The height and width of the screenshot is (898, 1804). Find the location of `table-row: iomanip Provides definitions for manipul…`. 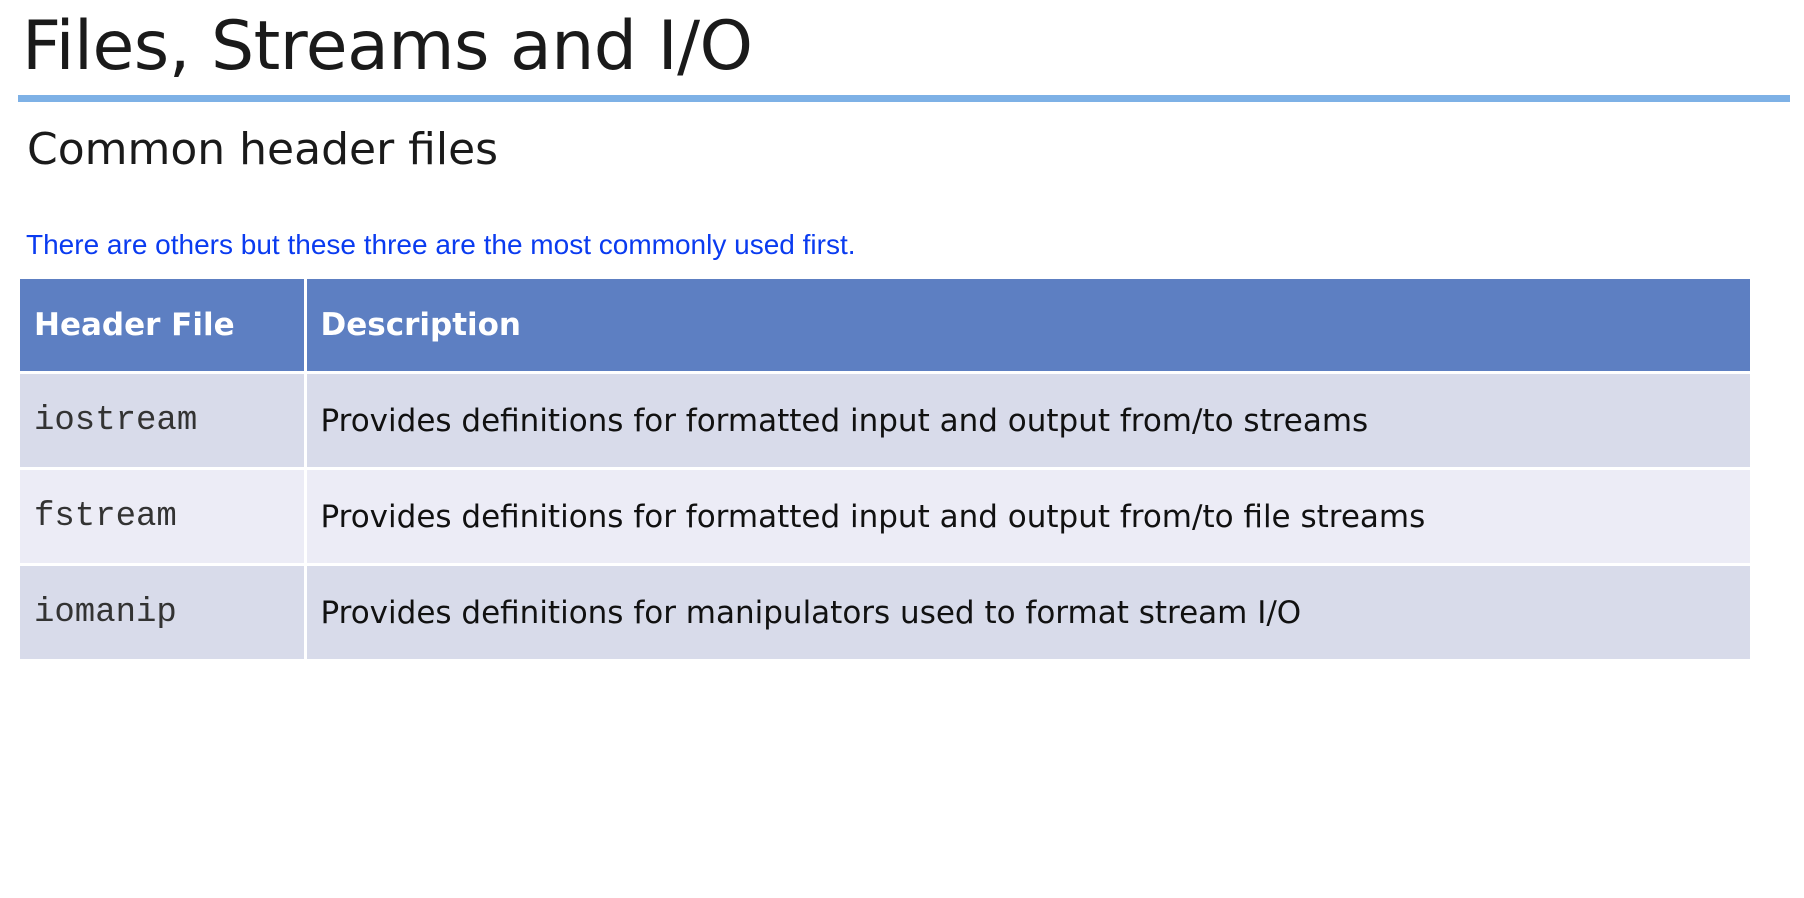

table-row: iomanip Provides definitions for manipul… is located at coordinates (885, 611).